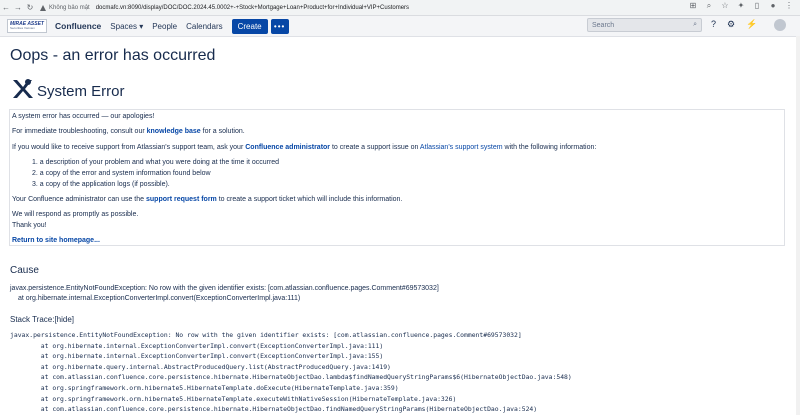 This screenshot has width=800, height=415. What do you see at coordinates (81, 91) in the screenshot?
I see `system-error-title: System Error` at bounding box center [81, 91].